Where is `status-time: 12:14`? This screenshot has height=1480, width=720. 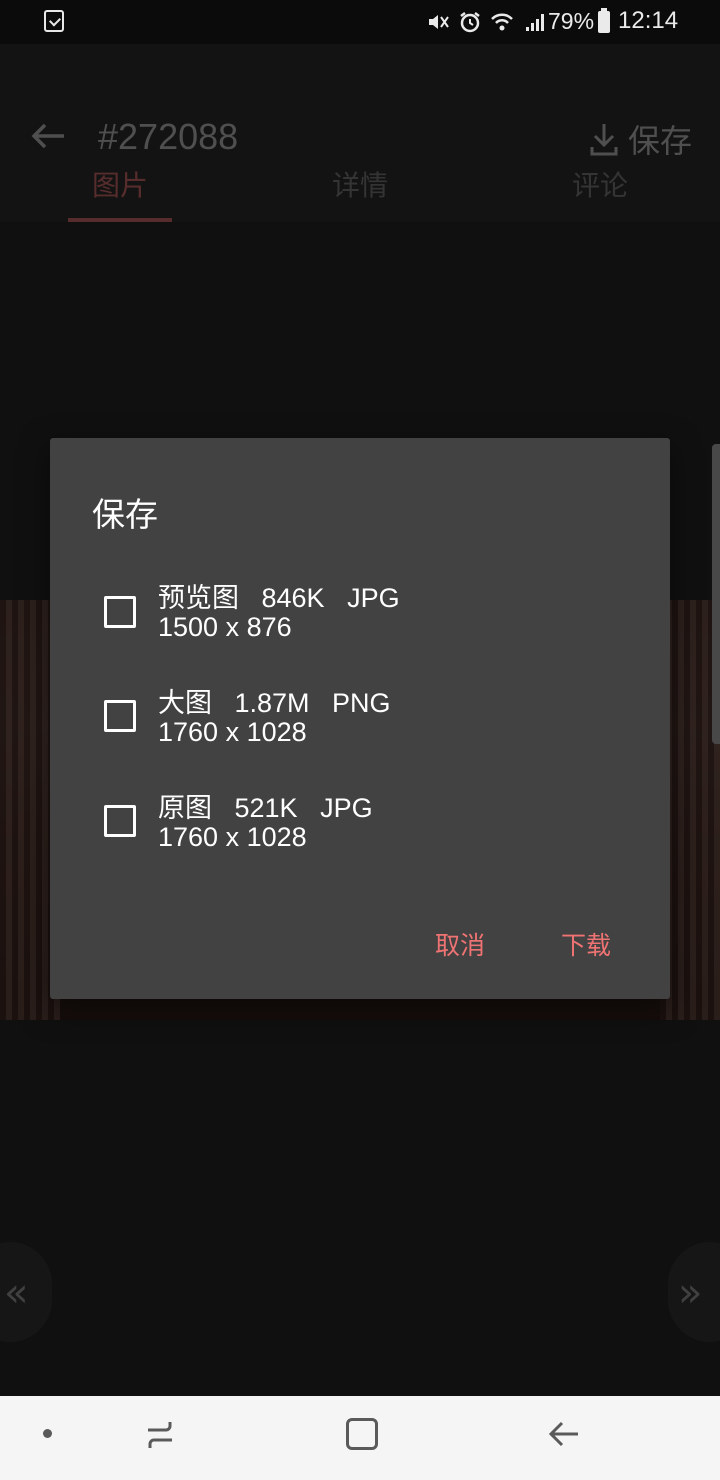
status-time: 12:14 is located at coordinates (648, 20).